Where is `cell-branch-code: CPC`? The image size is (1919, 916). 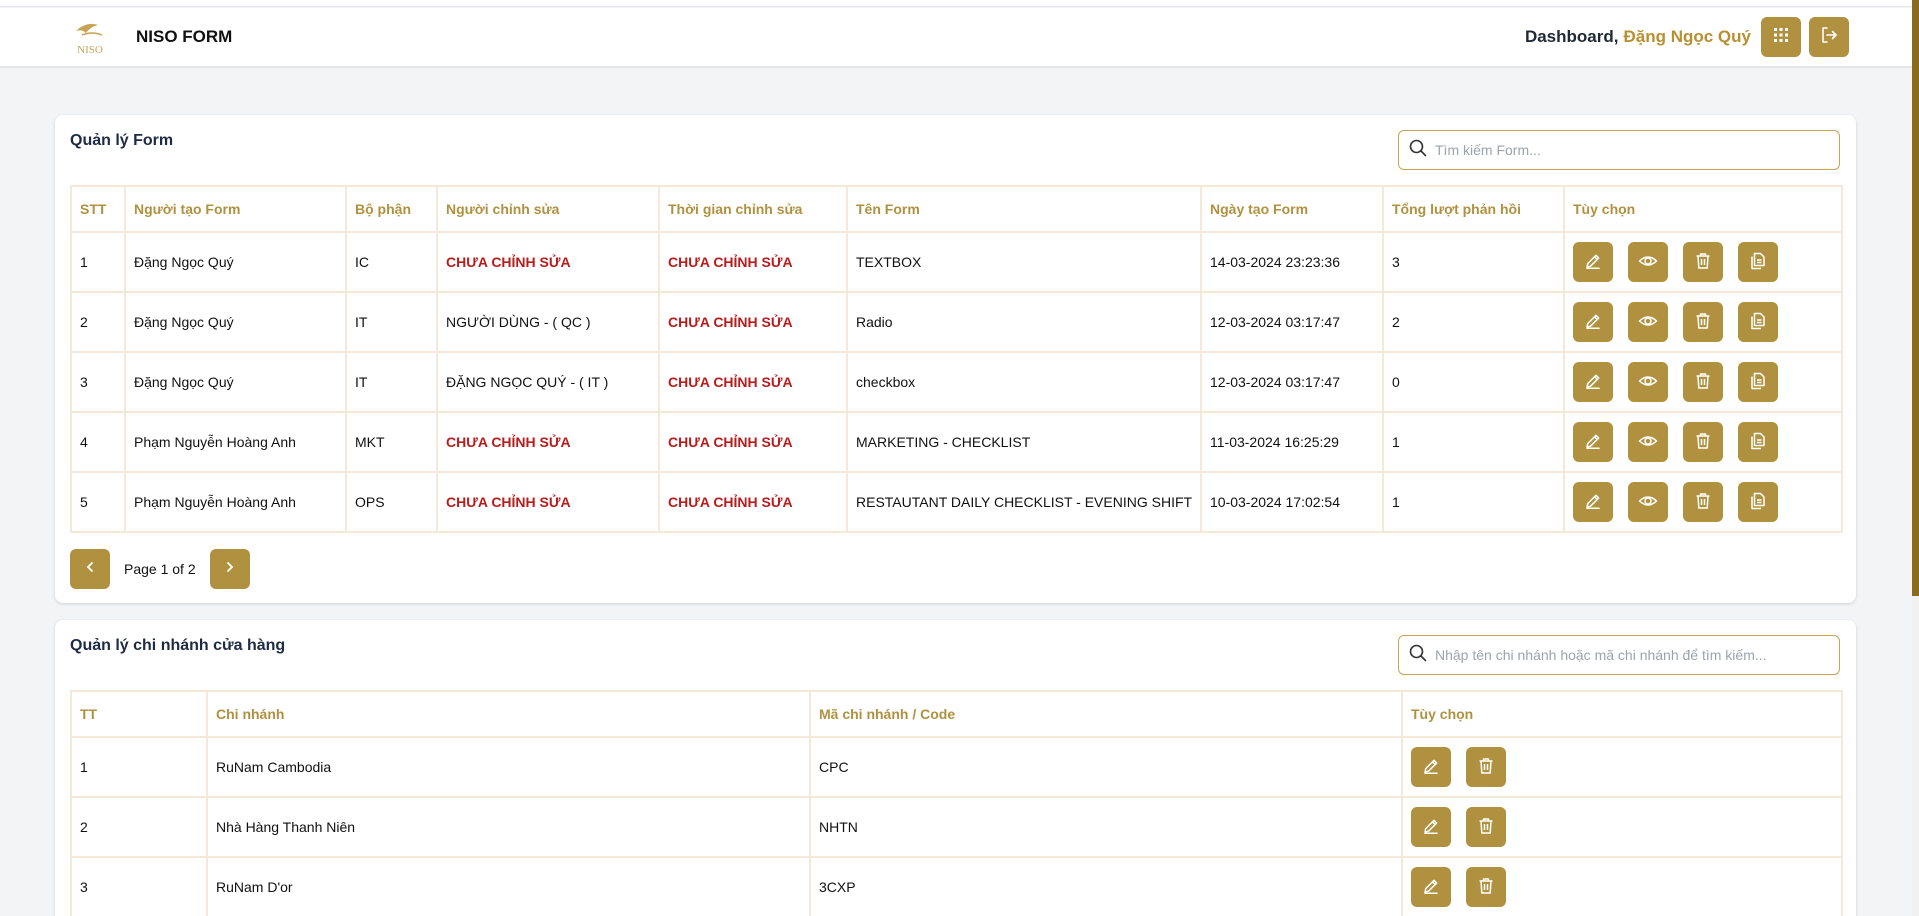 cell-branch-code: CPC is located at coordinates (1106, 767).